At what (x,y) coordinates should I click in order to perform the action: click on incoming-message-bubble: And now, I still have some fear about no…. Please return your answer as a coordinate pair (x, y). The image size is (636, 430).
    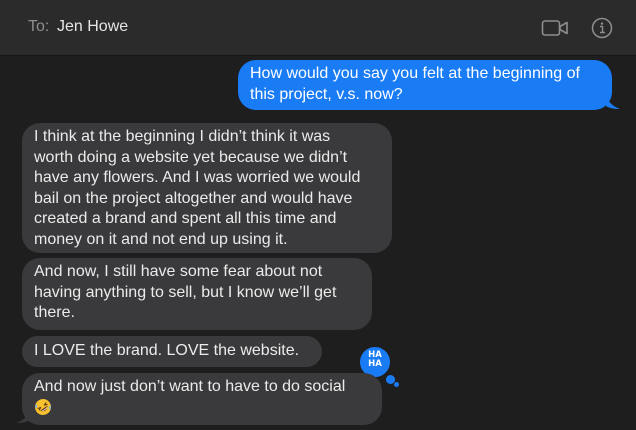
    Looking at the image, I should click on (197, 294).